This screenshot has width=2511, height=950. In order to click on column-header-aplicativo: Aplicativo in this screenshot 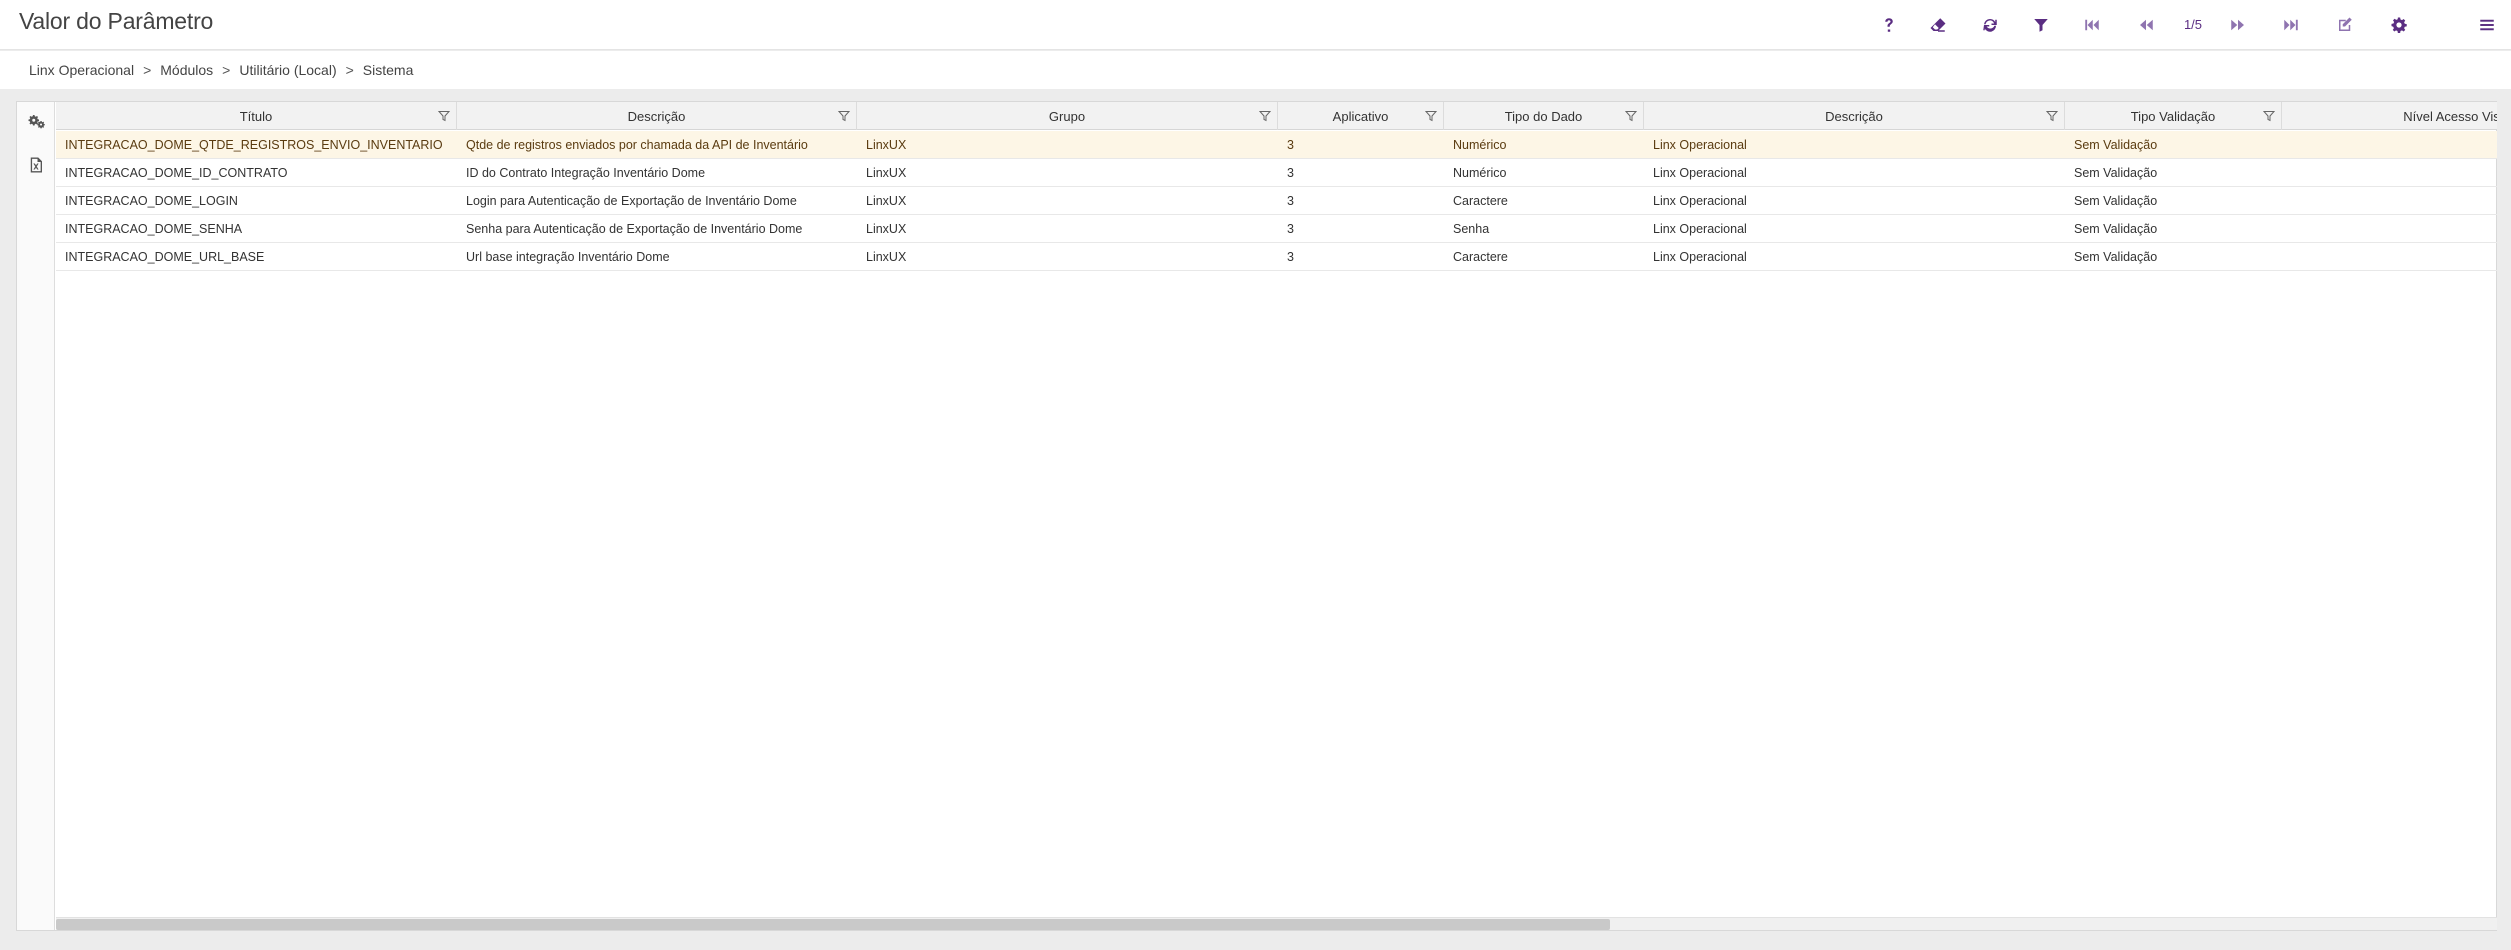, I will do `click(1361, 116)`.